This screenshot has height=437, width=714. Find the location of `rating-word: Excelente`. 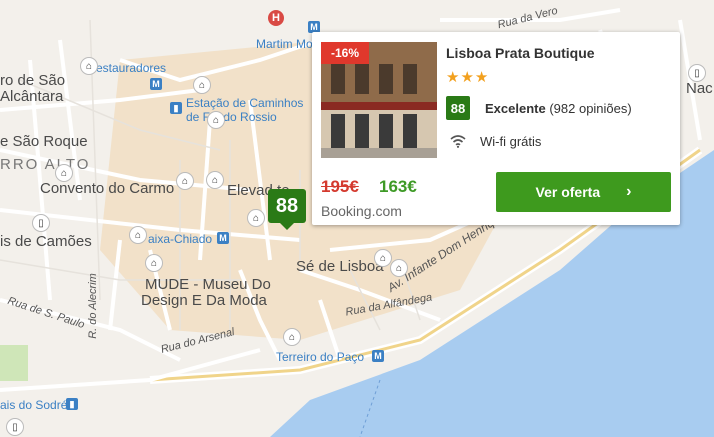

rating-word: Excelente is located at coordinates (515, 108).